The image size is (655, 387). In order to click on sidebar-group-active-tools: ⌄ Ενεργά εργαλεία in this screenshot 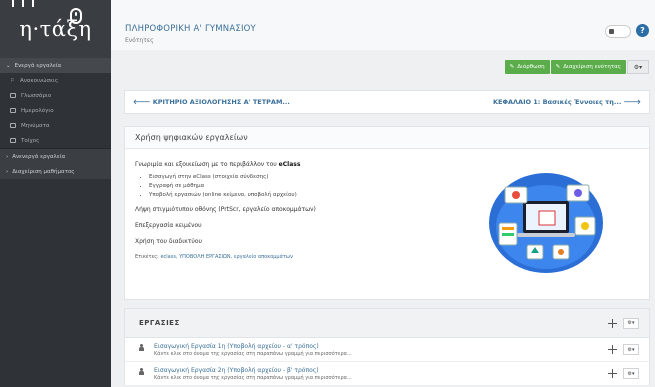, I will do `click(55, 65)`.